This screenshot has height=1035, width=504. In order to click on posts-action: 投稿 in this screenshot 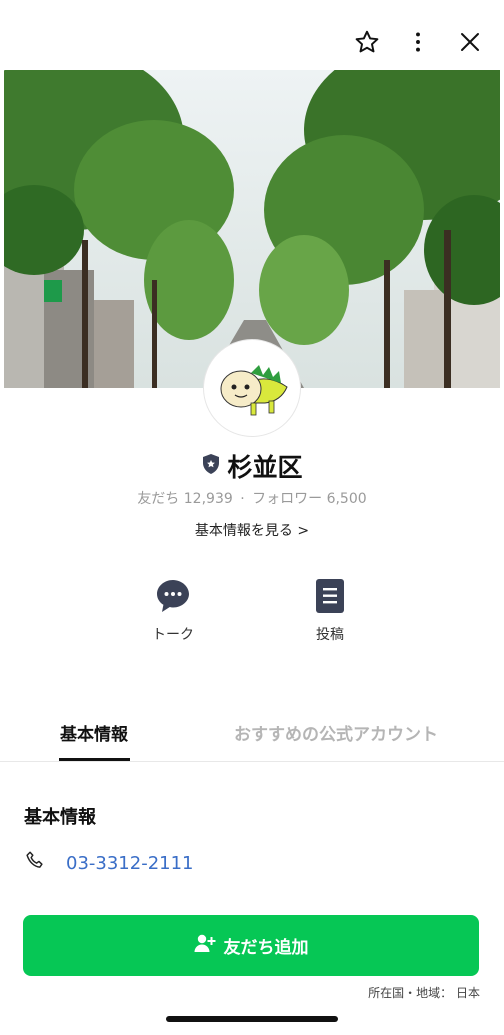, I will do `click(330, 611)`.